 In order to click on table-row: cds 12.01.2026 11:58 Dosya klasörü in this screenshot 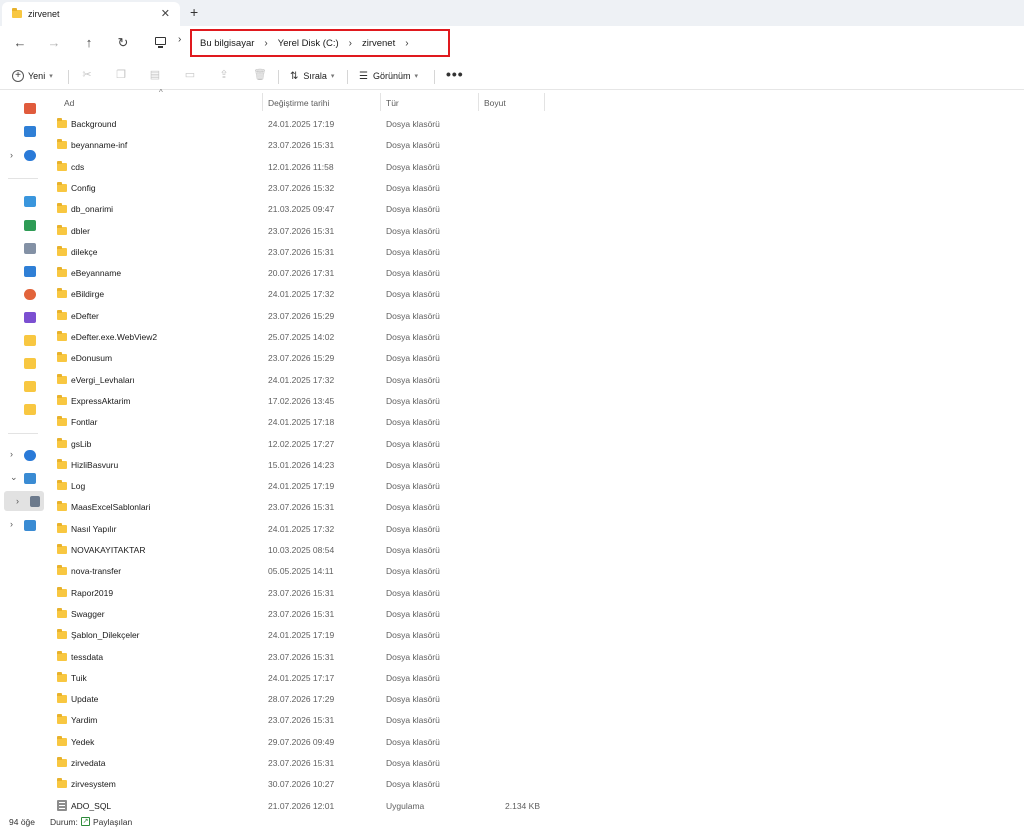, I will do `click(300, 168)`.